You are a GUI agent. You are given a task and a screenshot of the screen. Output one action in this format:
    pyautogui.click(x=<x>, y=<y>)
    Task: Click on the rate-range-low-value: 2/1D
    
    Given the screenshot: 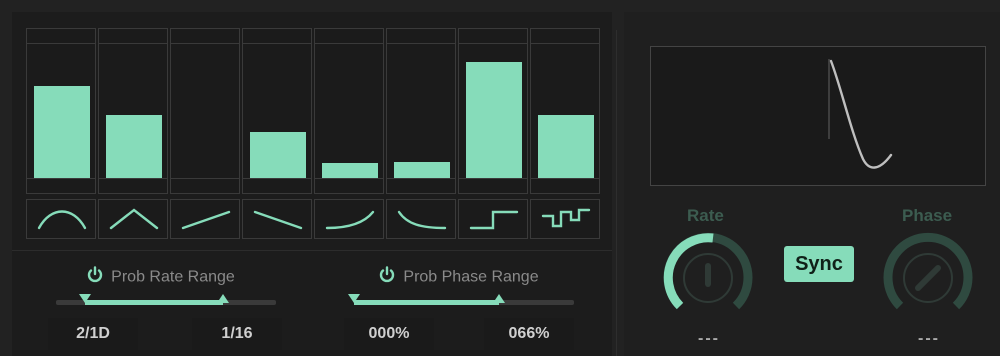 What is the action you would take?
    pyautogui.click(x=93, y=334)
    